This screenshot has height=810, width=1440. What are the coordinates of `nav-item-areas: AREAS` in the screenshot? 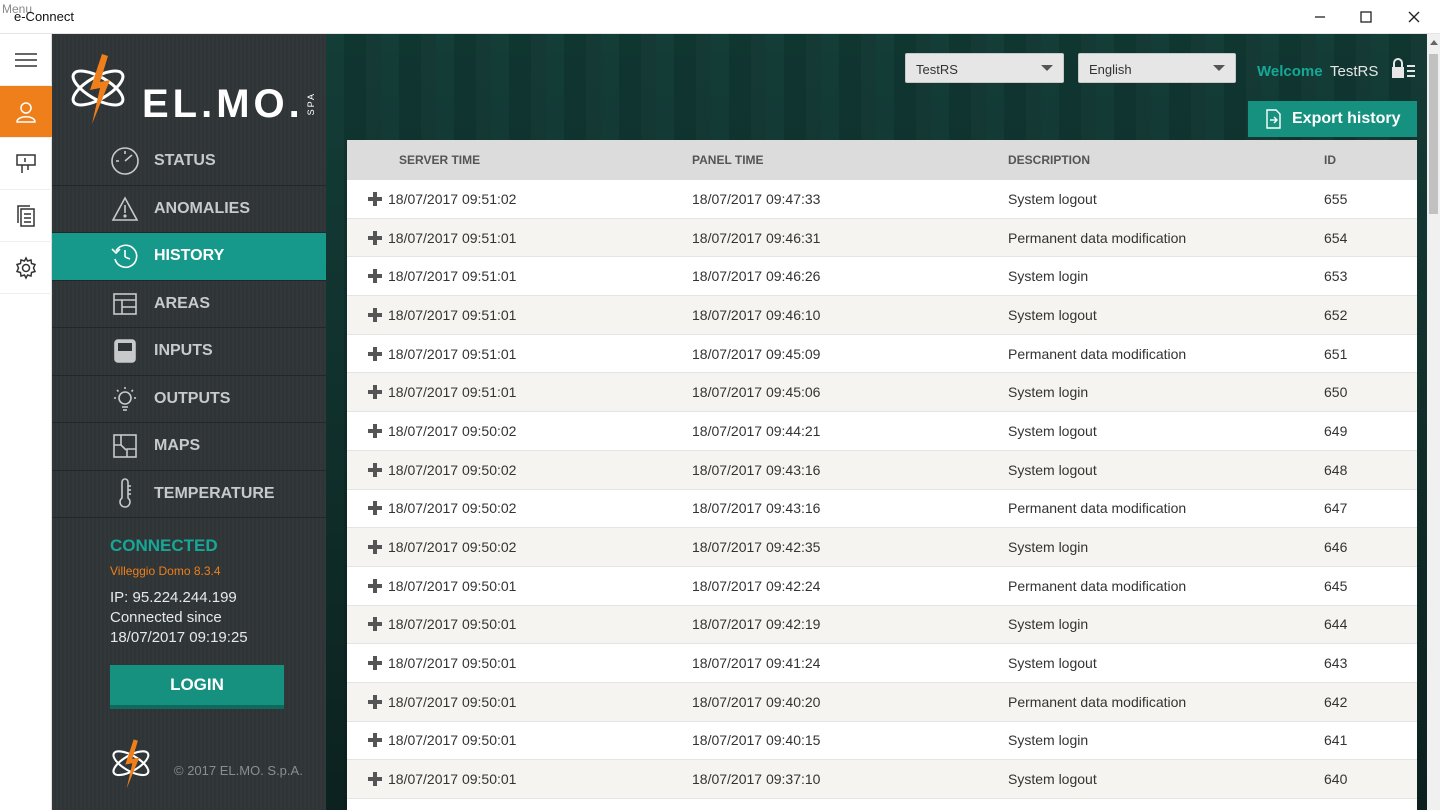 It's located at (189, 304).